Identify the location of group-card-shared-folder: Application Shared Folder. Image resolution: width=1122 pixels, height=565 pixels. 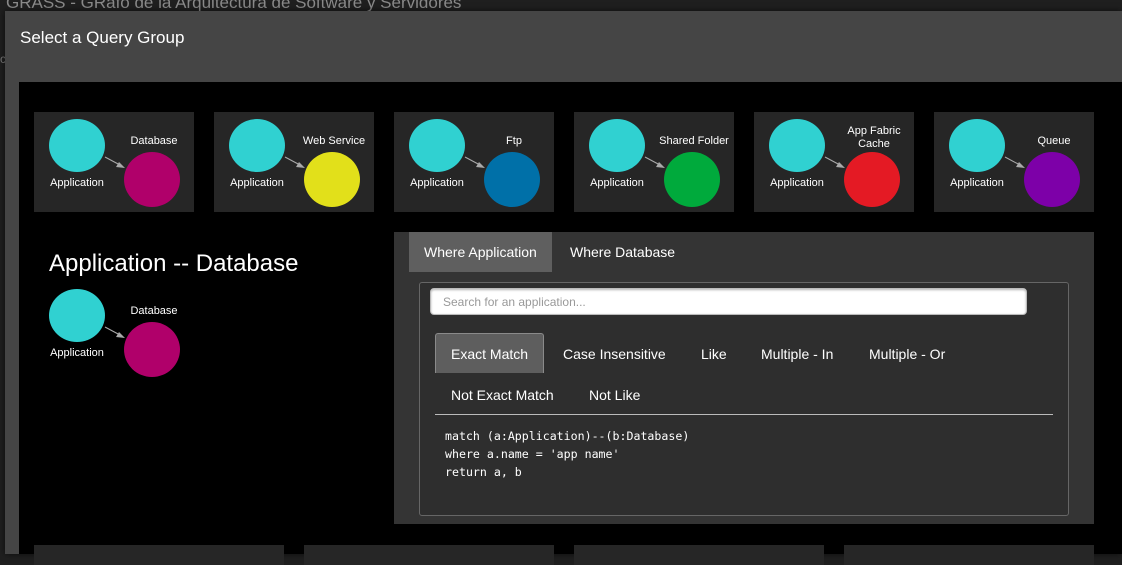
(654, 162).